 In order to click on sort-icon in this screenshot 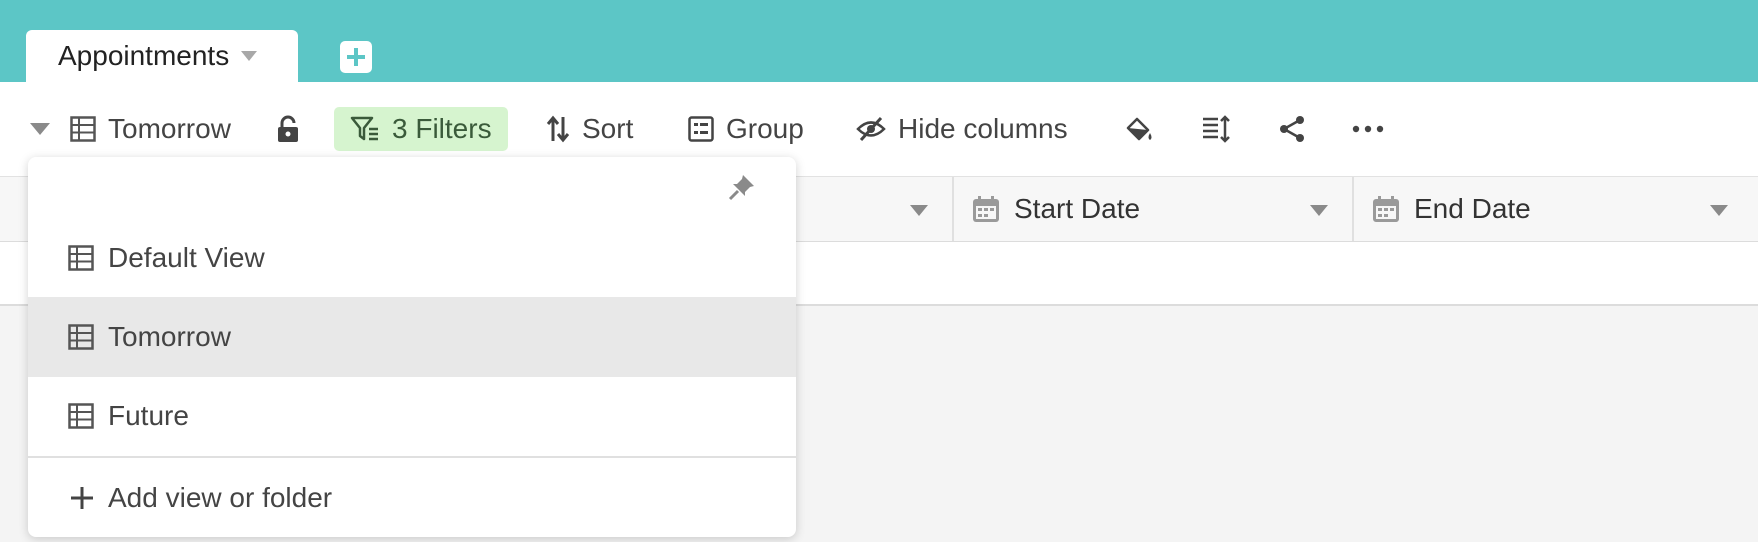, I will do `click(558, 129)`.